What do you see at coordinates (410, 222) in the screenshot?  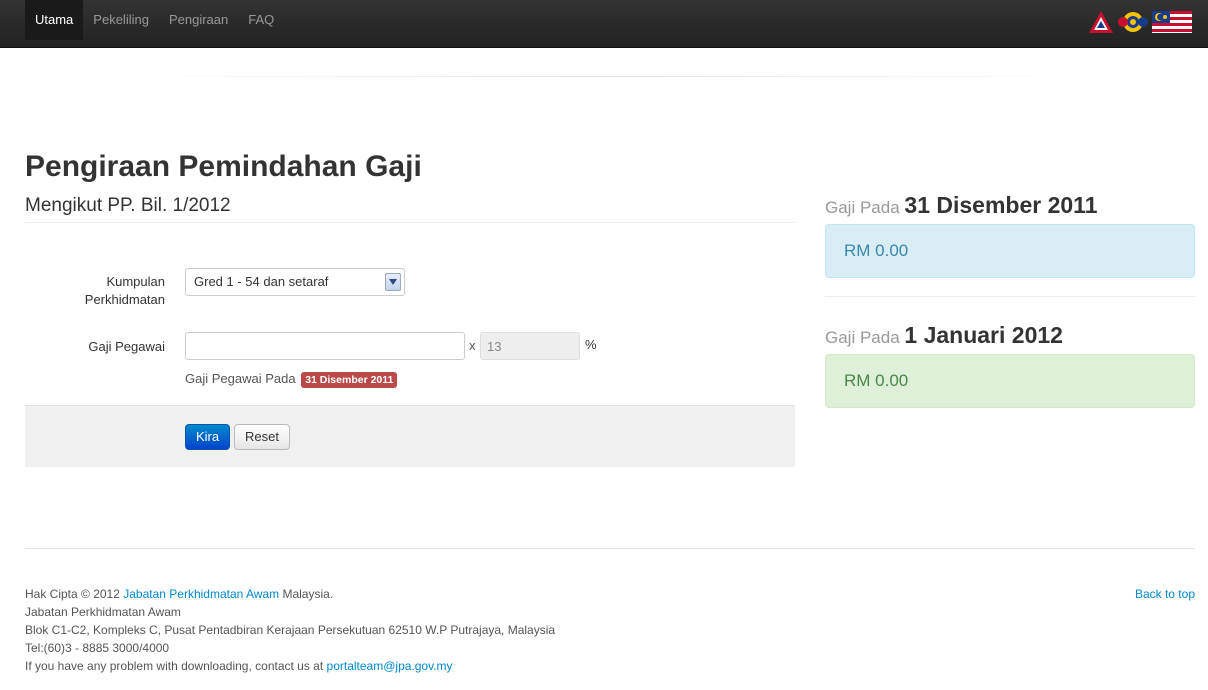 I see `title-divider` at bounding box center [410, 222].